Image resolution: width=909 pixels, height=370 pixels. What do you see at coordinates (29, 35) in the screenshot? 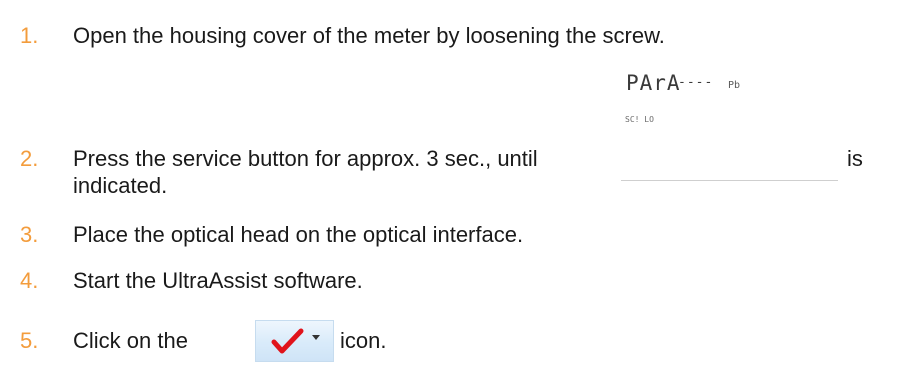
I see `step-number: 1.` at bounding box center [29, 35].